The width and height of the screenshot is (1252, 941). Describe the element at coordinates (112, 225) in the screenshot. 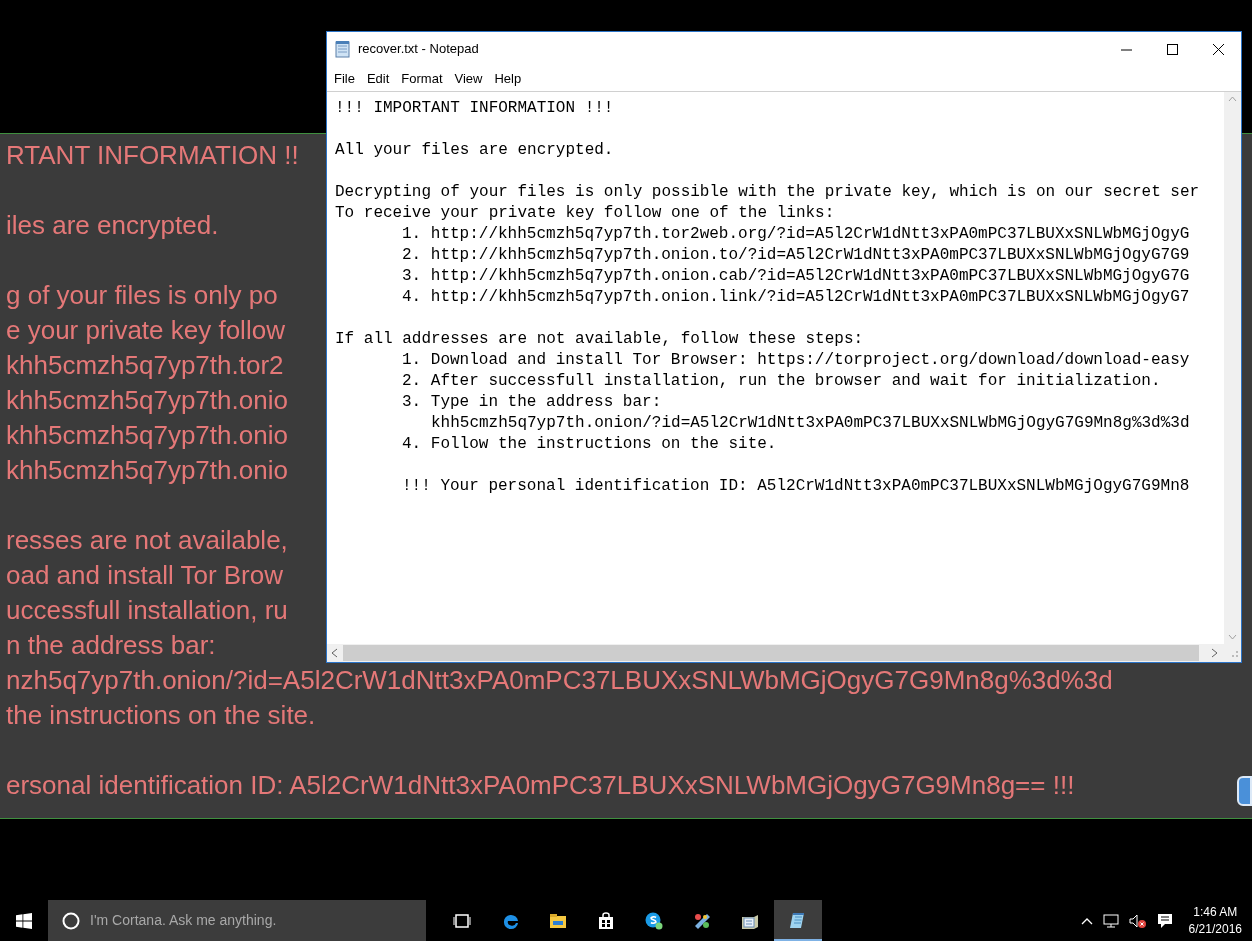

I see `note-line: iles are encrypted.` at that location.